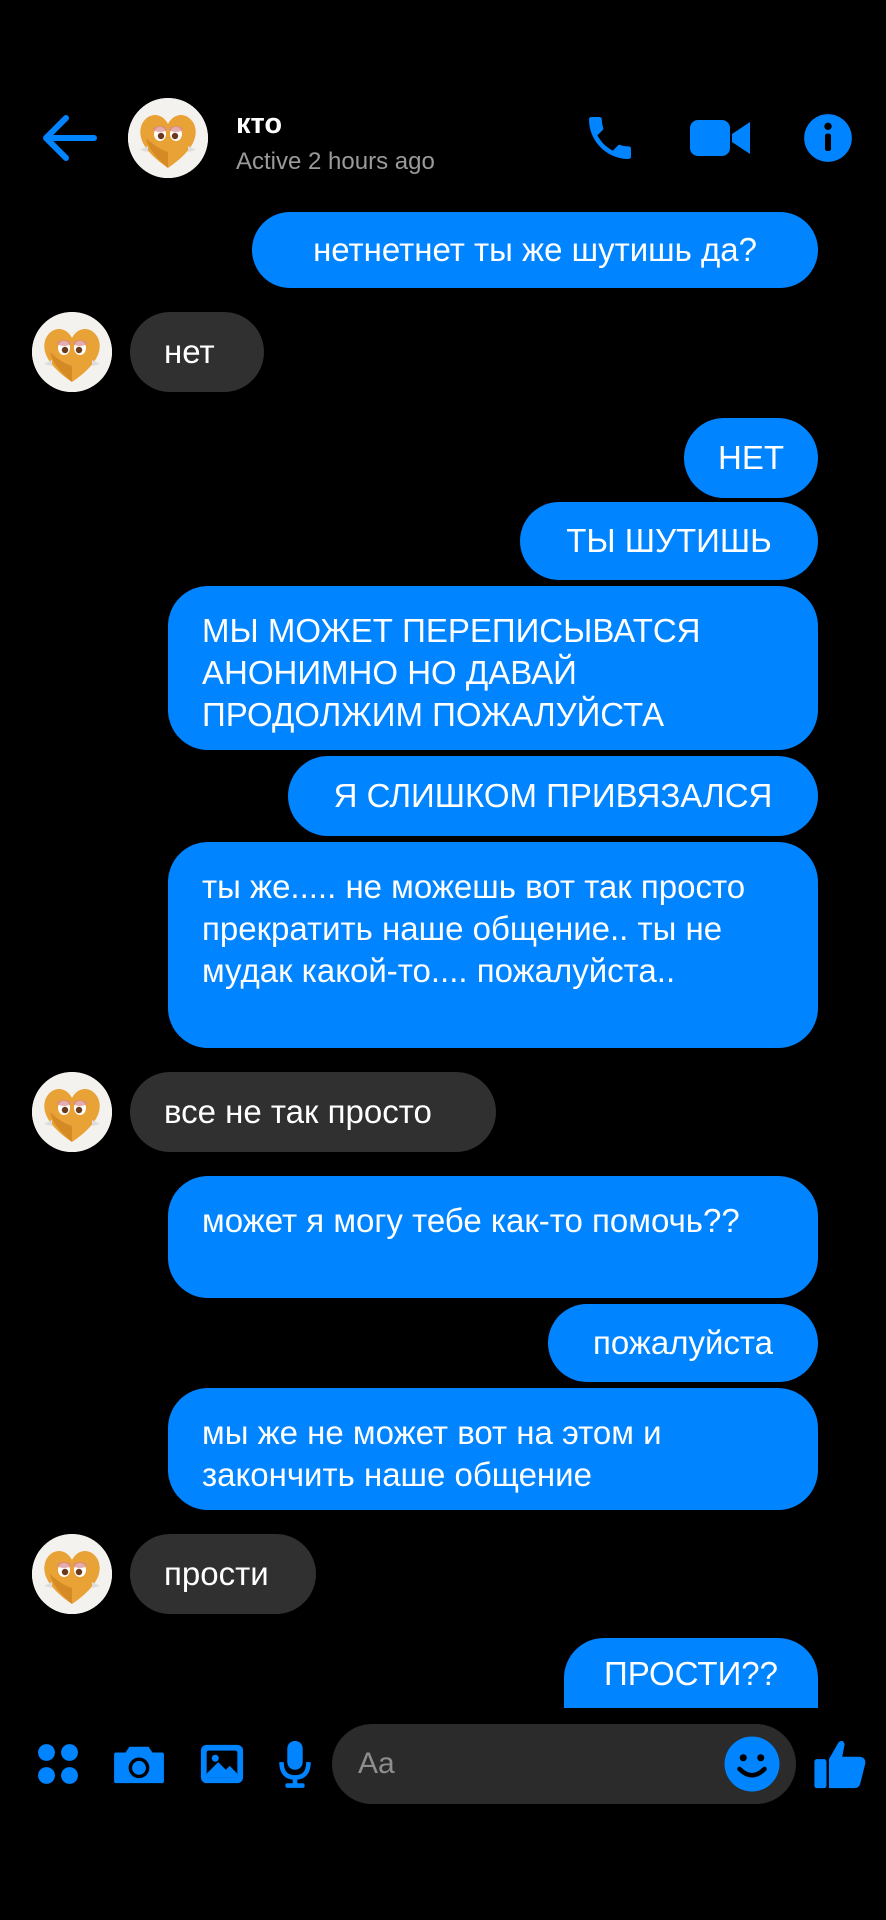 This screenshot has height=1920, width=886. What do you see at coordinates (683, 1343) in the screenshot?
I see `outgoing-message: пожалуйста` at bounding box center [683, 1343].